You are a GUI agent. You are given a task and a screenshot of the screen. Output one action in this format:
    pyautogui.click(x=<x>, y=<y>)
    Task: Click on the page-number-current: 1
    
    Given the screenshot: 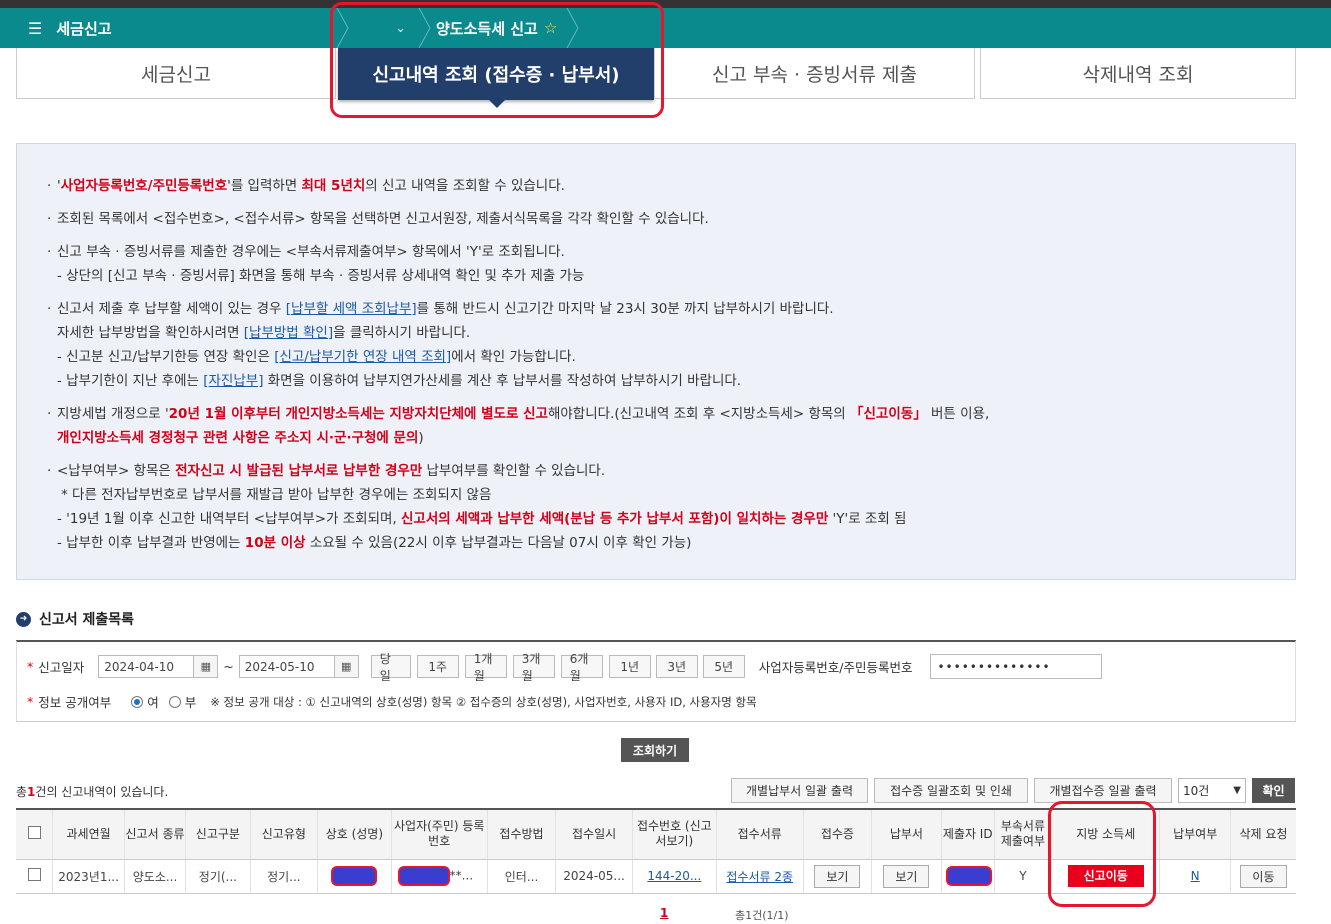 What is the action you would take?
    pyautogui.click(x=664, y=913)
    